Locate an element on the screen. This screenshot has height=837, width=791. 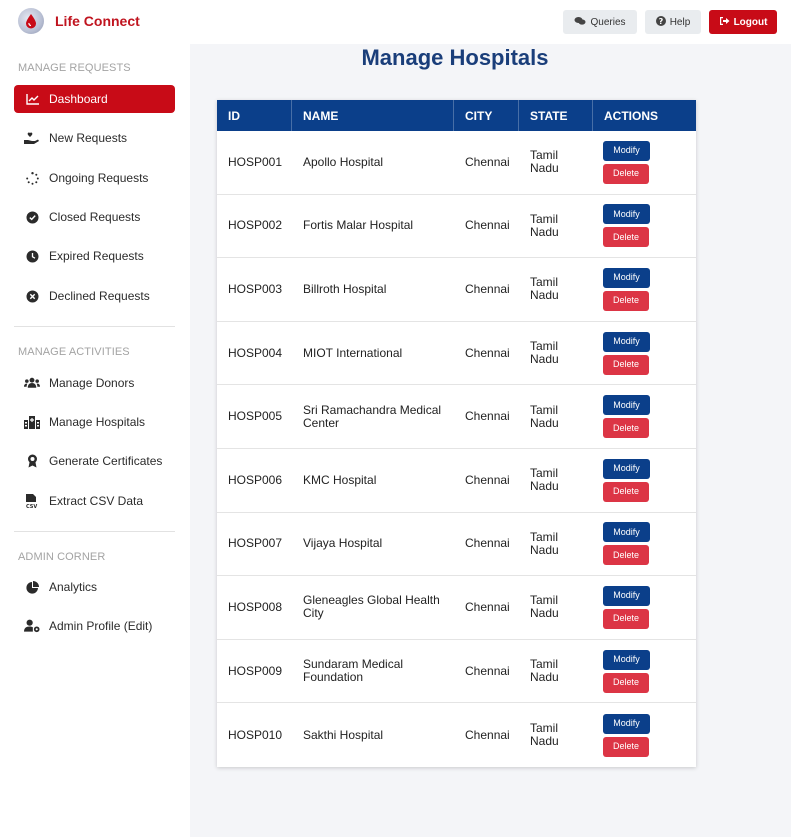
logout-button: Logout is located at coordinates (743, 22).